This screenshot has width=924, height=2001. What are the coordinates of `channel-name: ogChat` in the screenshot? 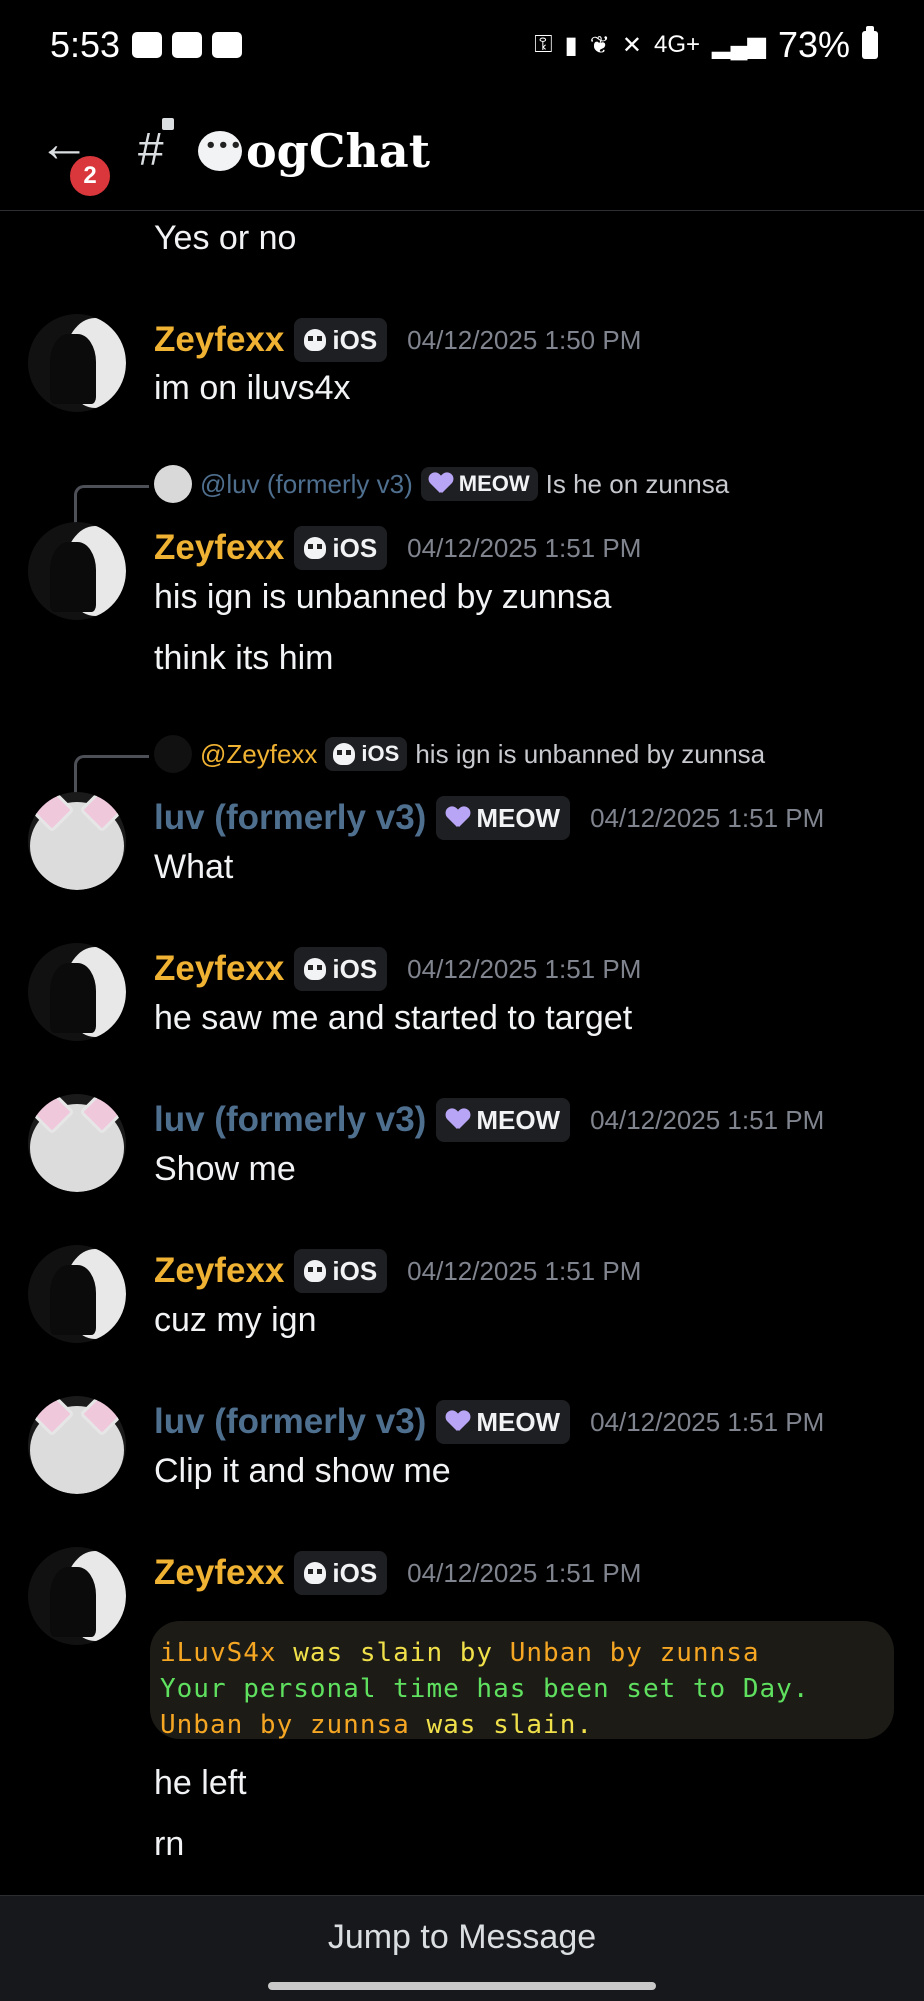 It's located at (338, 151).